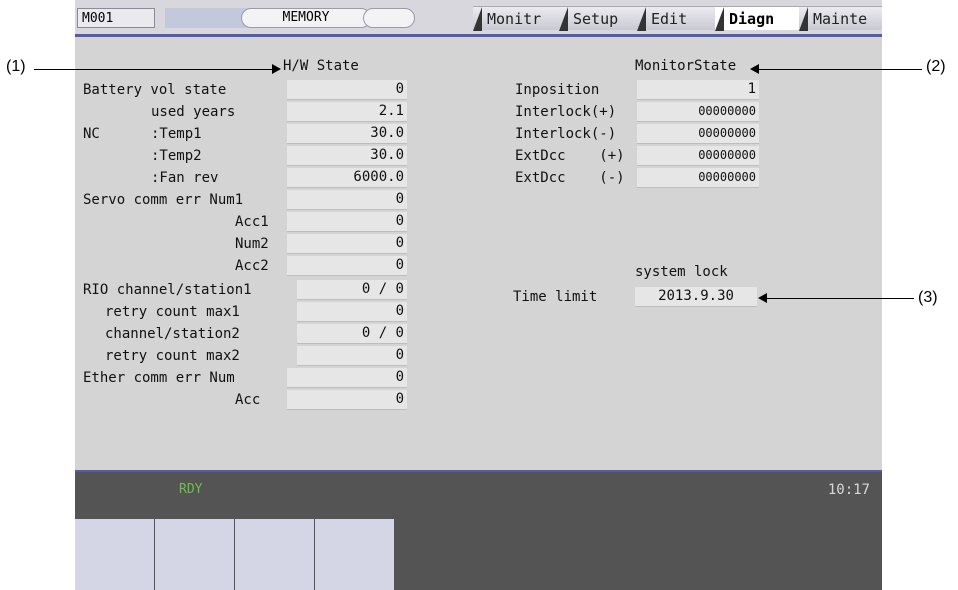 This screenshot has height=590, width=958. Describe the element at coordinates (566, 112) in the screenshot. I see `mon-label-interlock-plus: Interlock(+)` at that location.